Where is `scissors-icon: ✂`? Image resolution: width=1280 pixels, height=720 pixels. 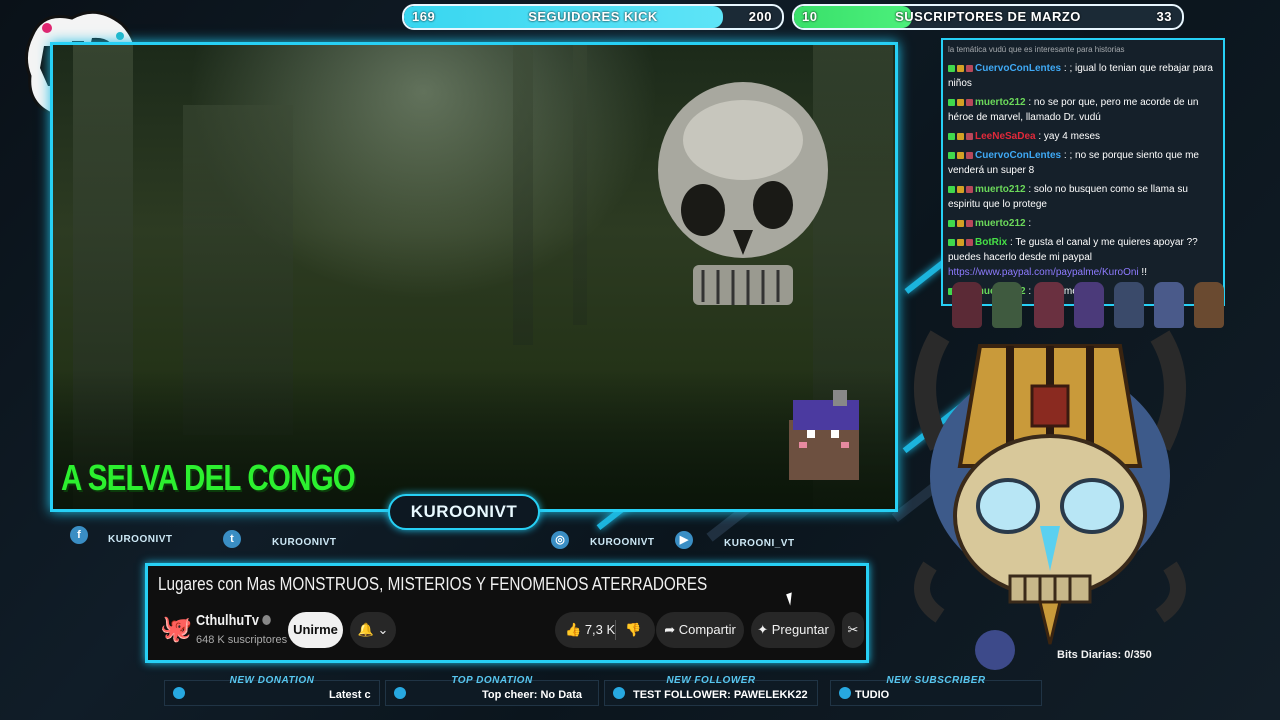 scissors-icon: ✂ is located at coordinates (853, 629).